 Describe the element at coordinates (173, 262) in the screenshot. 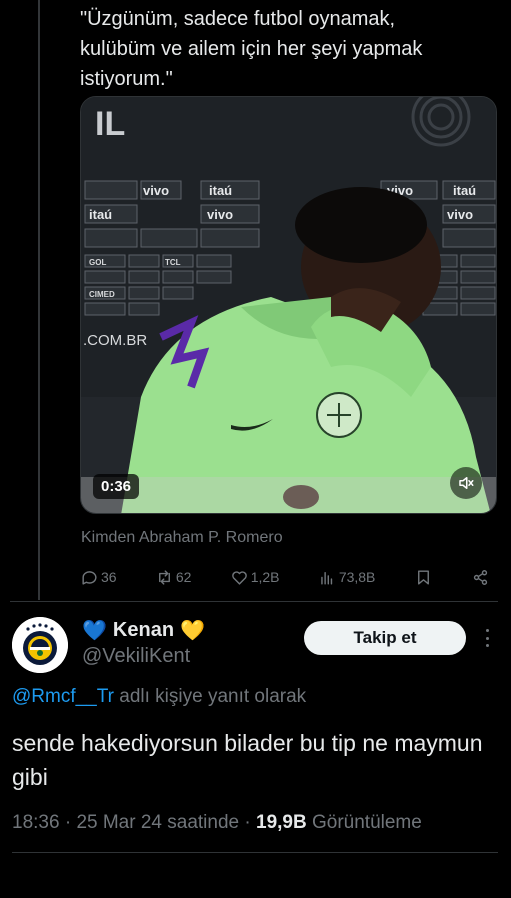

I see `backdrop-sponsor: TCL` at that location.